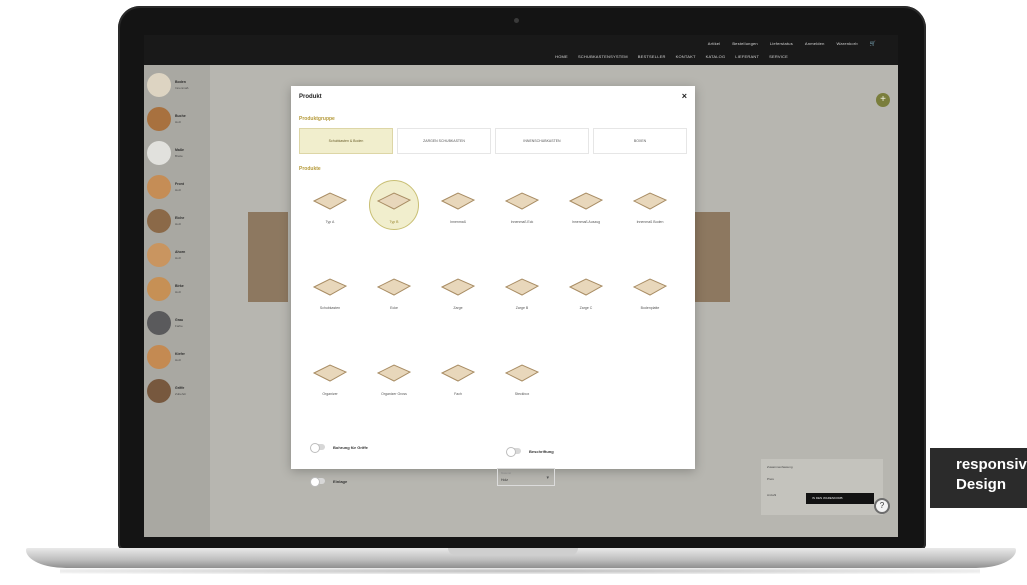 Image resolution: width=1027 pixels, height=585 pixels. Describe the element at coordinates (542, 141) in the screenshot. I see `tab-group-3: INNENSCHUBKASTEN` at that location.